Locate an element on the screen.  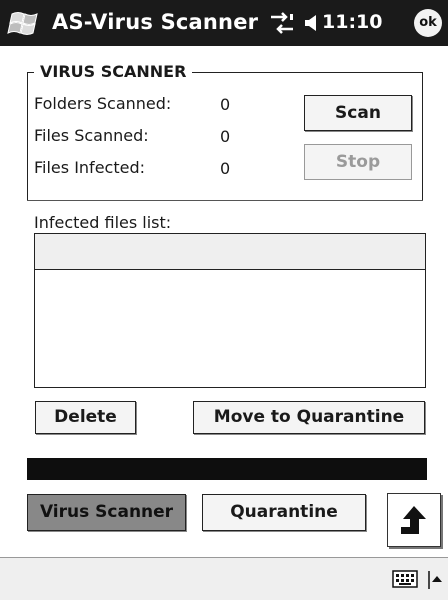
menu-bar is located at coordinates (224, 578).